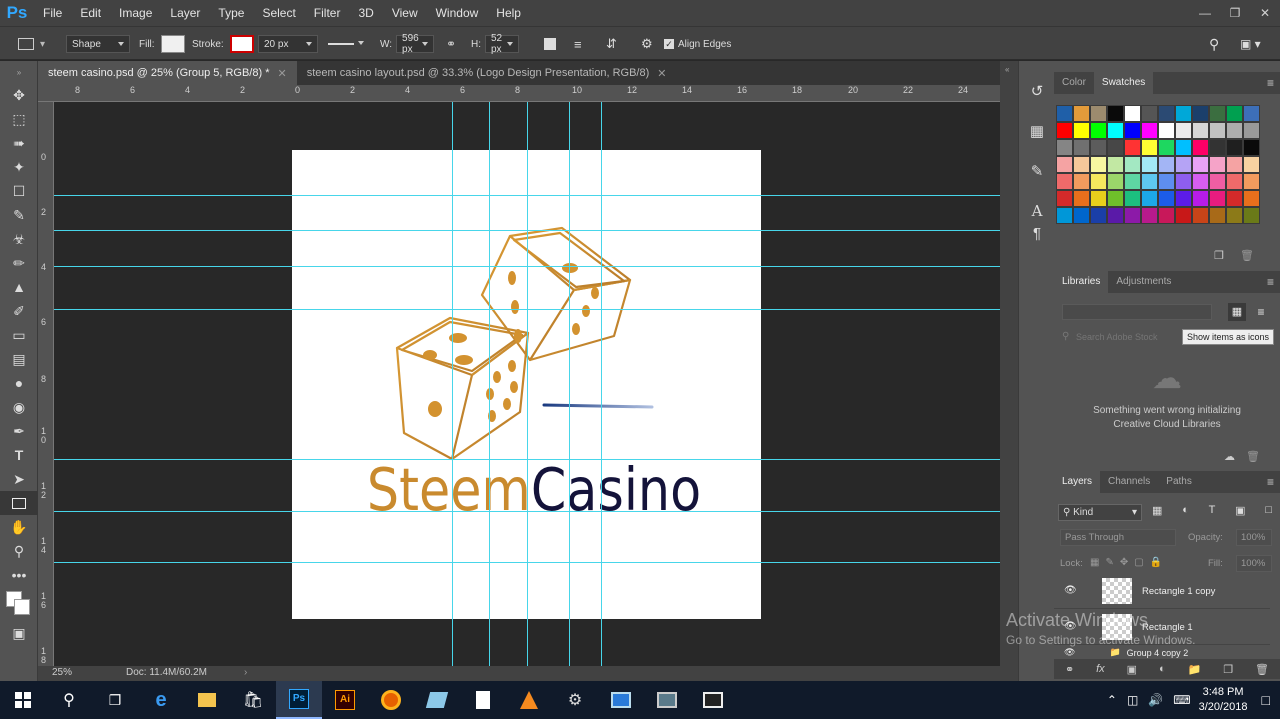 The width and height of the screenshot is (1280, 719). I want to click on path-arrangement-icon: ⇵, so click(611, 44).